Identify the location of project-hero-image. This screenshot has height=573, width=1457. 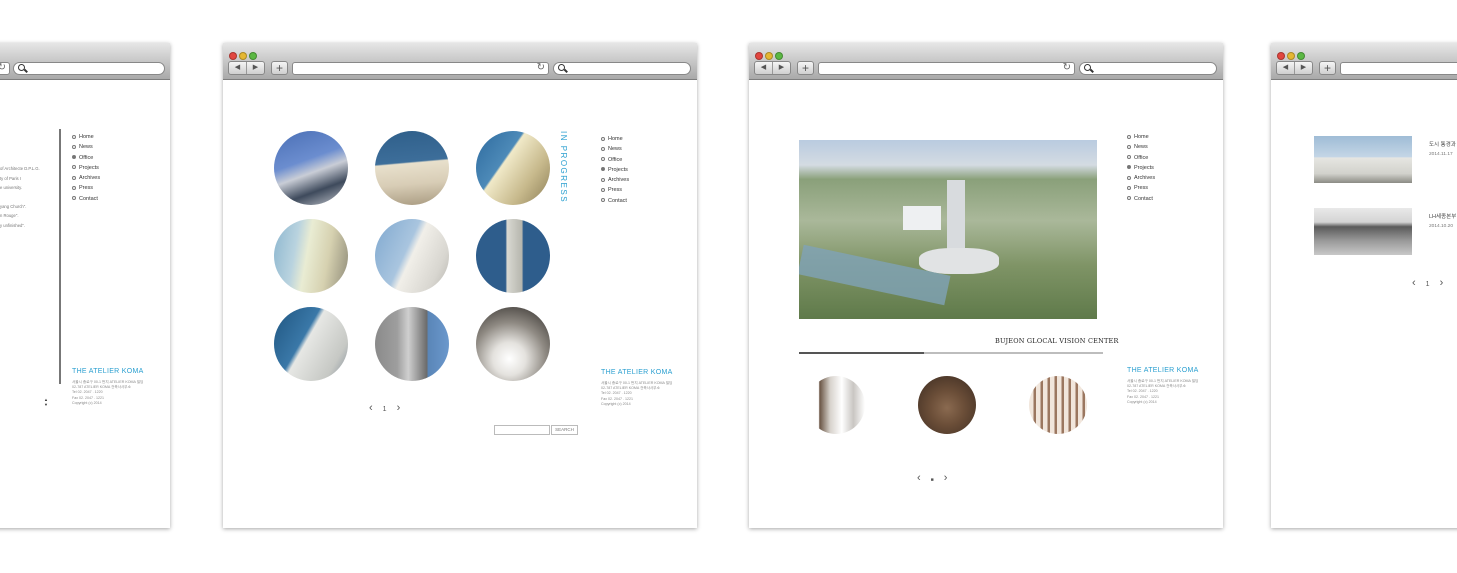
(948, 229).